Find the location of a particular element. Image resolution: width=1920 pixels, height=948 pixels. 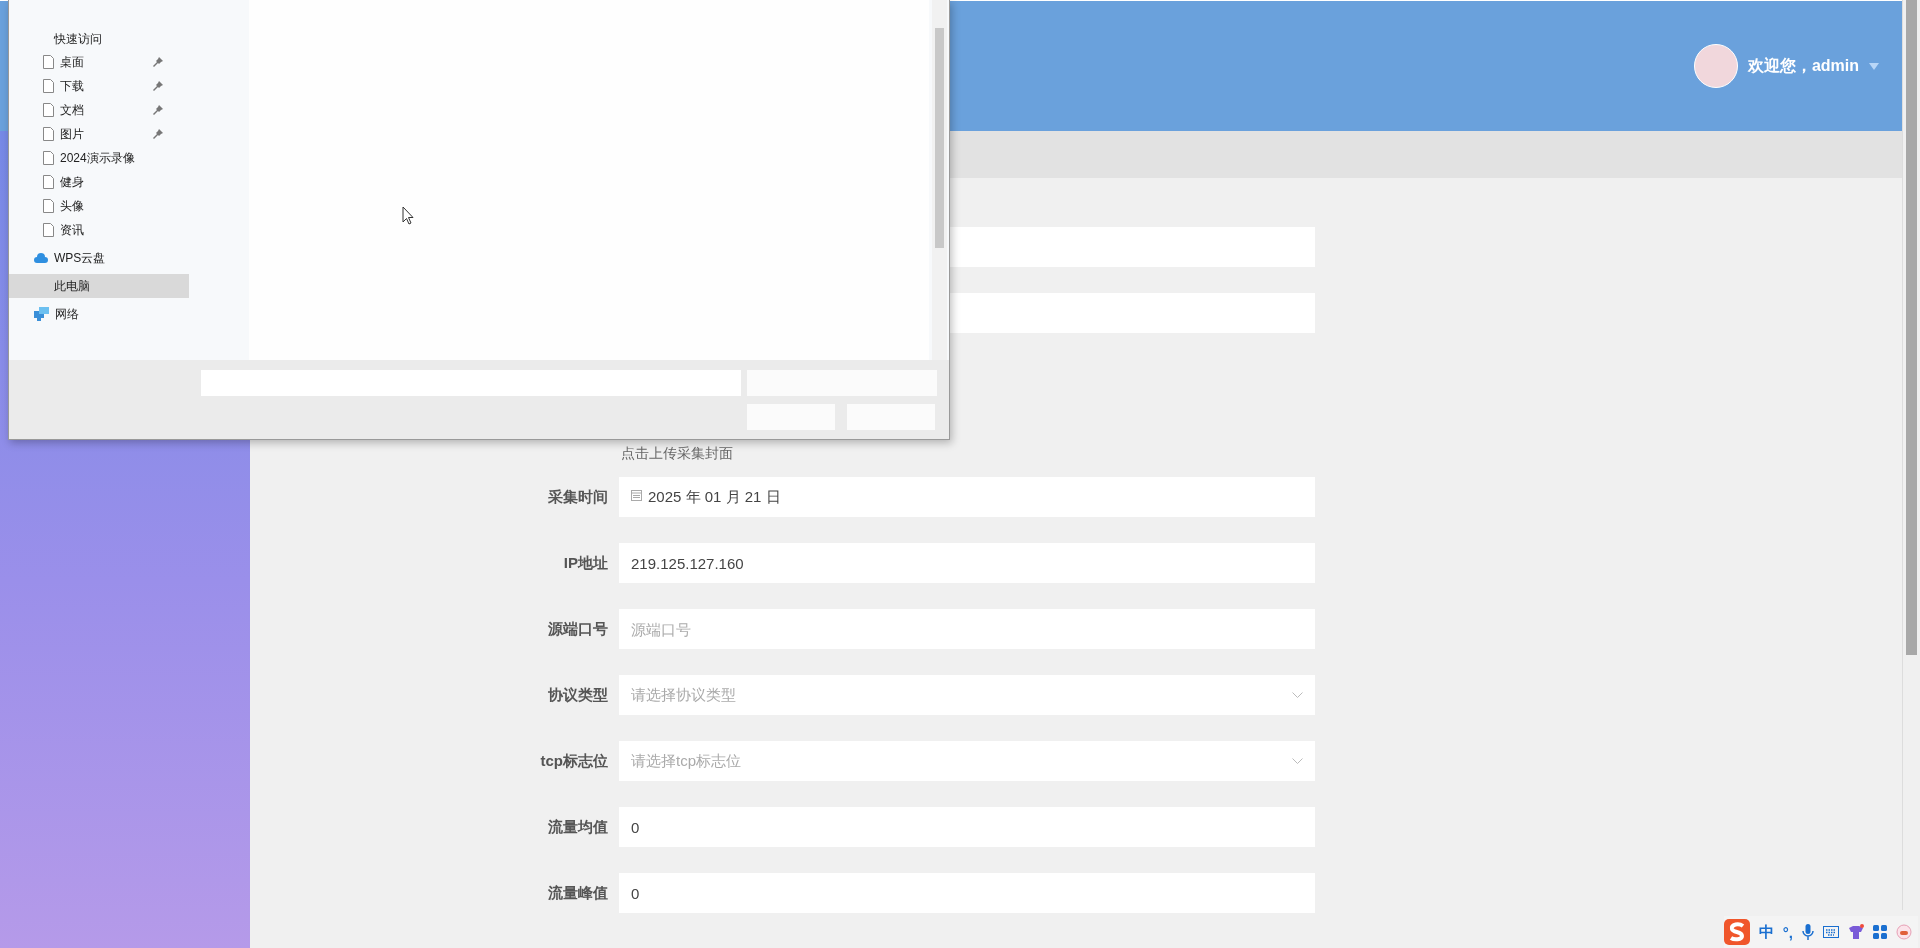

avatar is located at coordinates (1715, 66).